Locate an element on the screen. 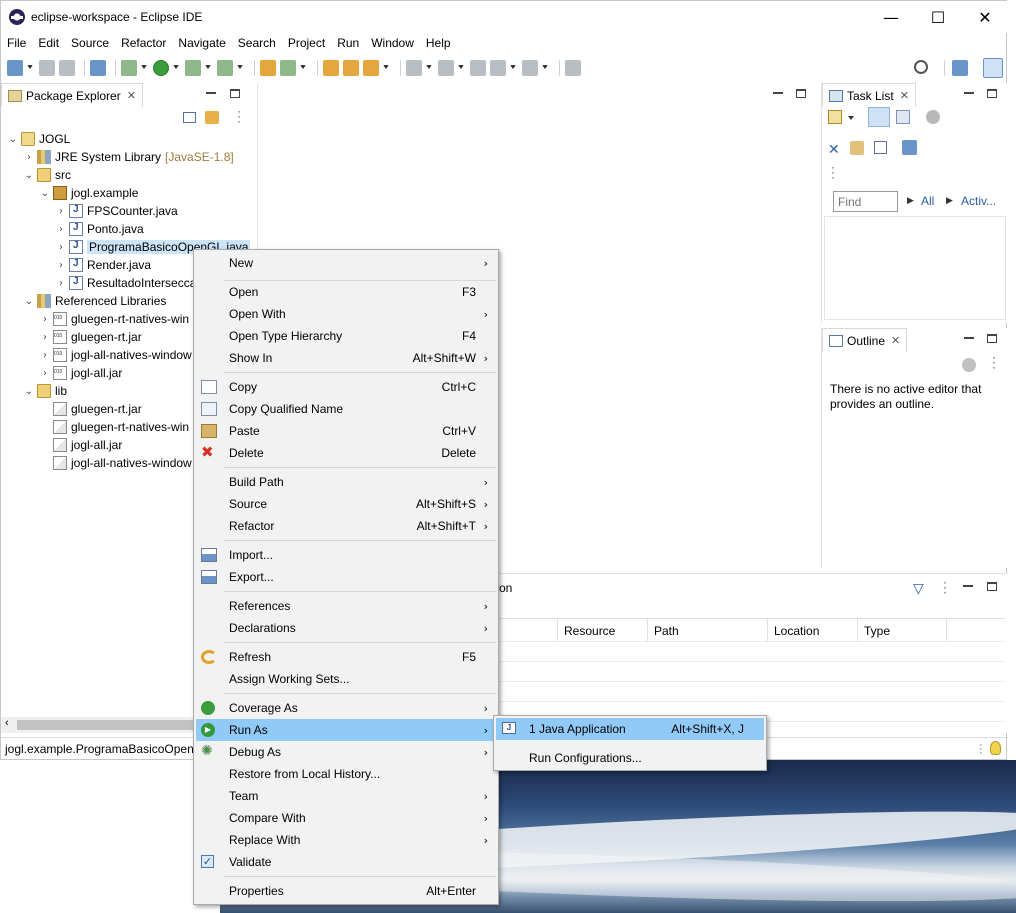  menu-item-build-path: Build Path › is located at coordinates (346, 482).